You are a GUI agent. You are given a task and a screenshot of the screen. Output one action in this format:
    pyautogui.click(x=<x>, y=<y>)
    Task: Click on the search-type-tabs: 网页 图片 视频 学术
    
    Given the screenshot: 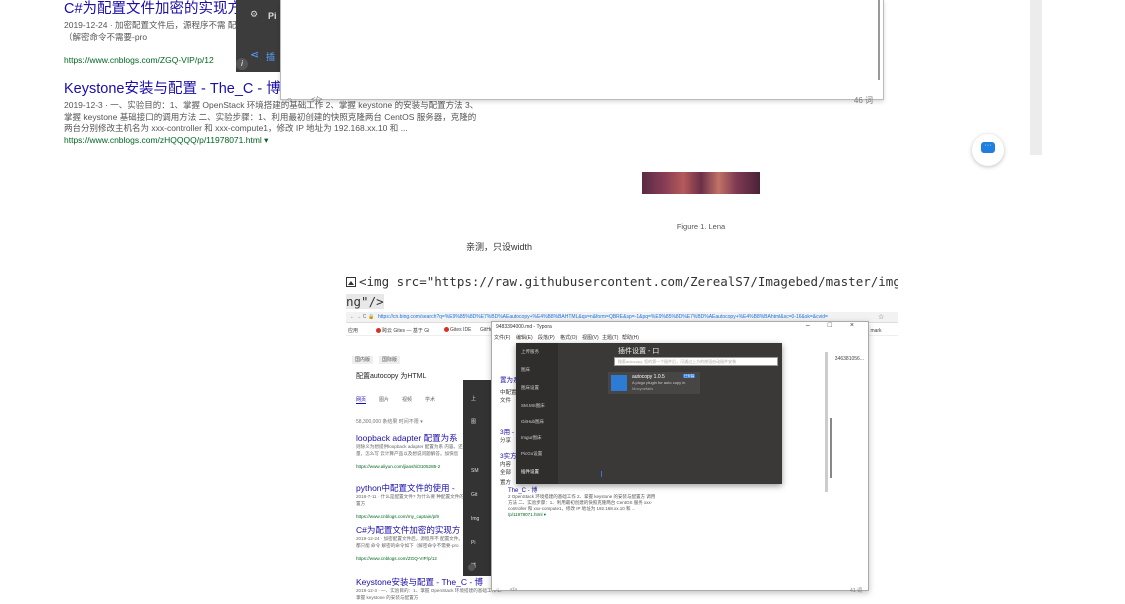 What is the action you would take?
    pyautogui.click(x=402, y=400)
    